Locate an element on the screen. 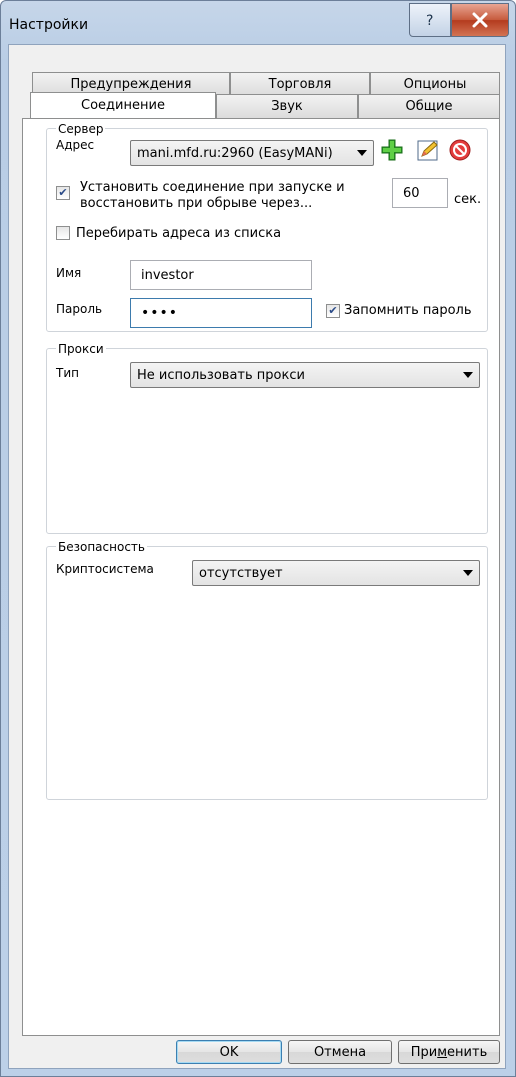 The width and height of the screenshot is (516, 1077). remember-password-checkbox: ✔ is located at coordinates (333, 311).